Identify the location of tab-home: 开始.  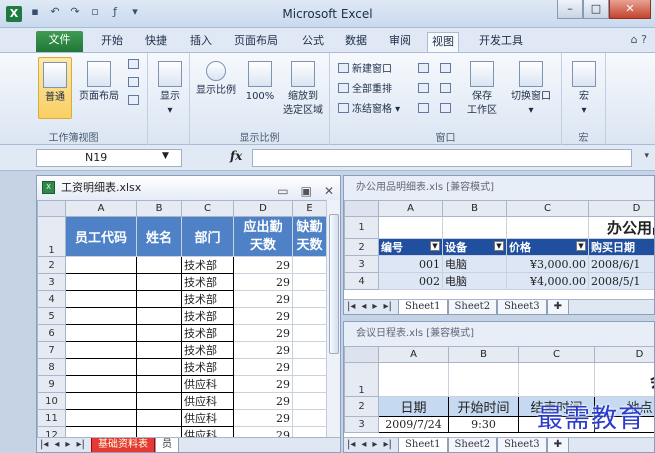
(112, 42).